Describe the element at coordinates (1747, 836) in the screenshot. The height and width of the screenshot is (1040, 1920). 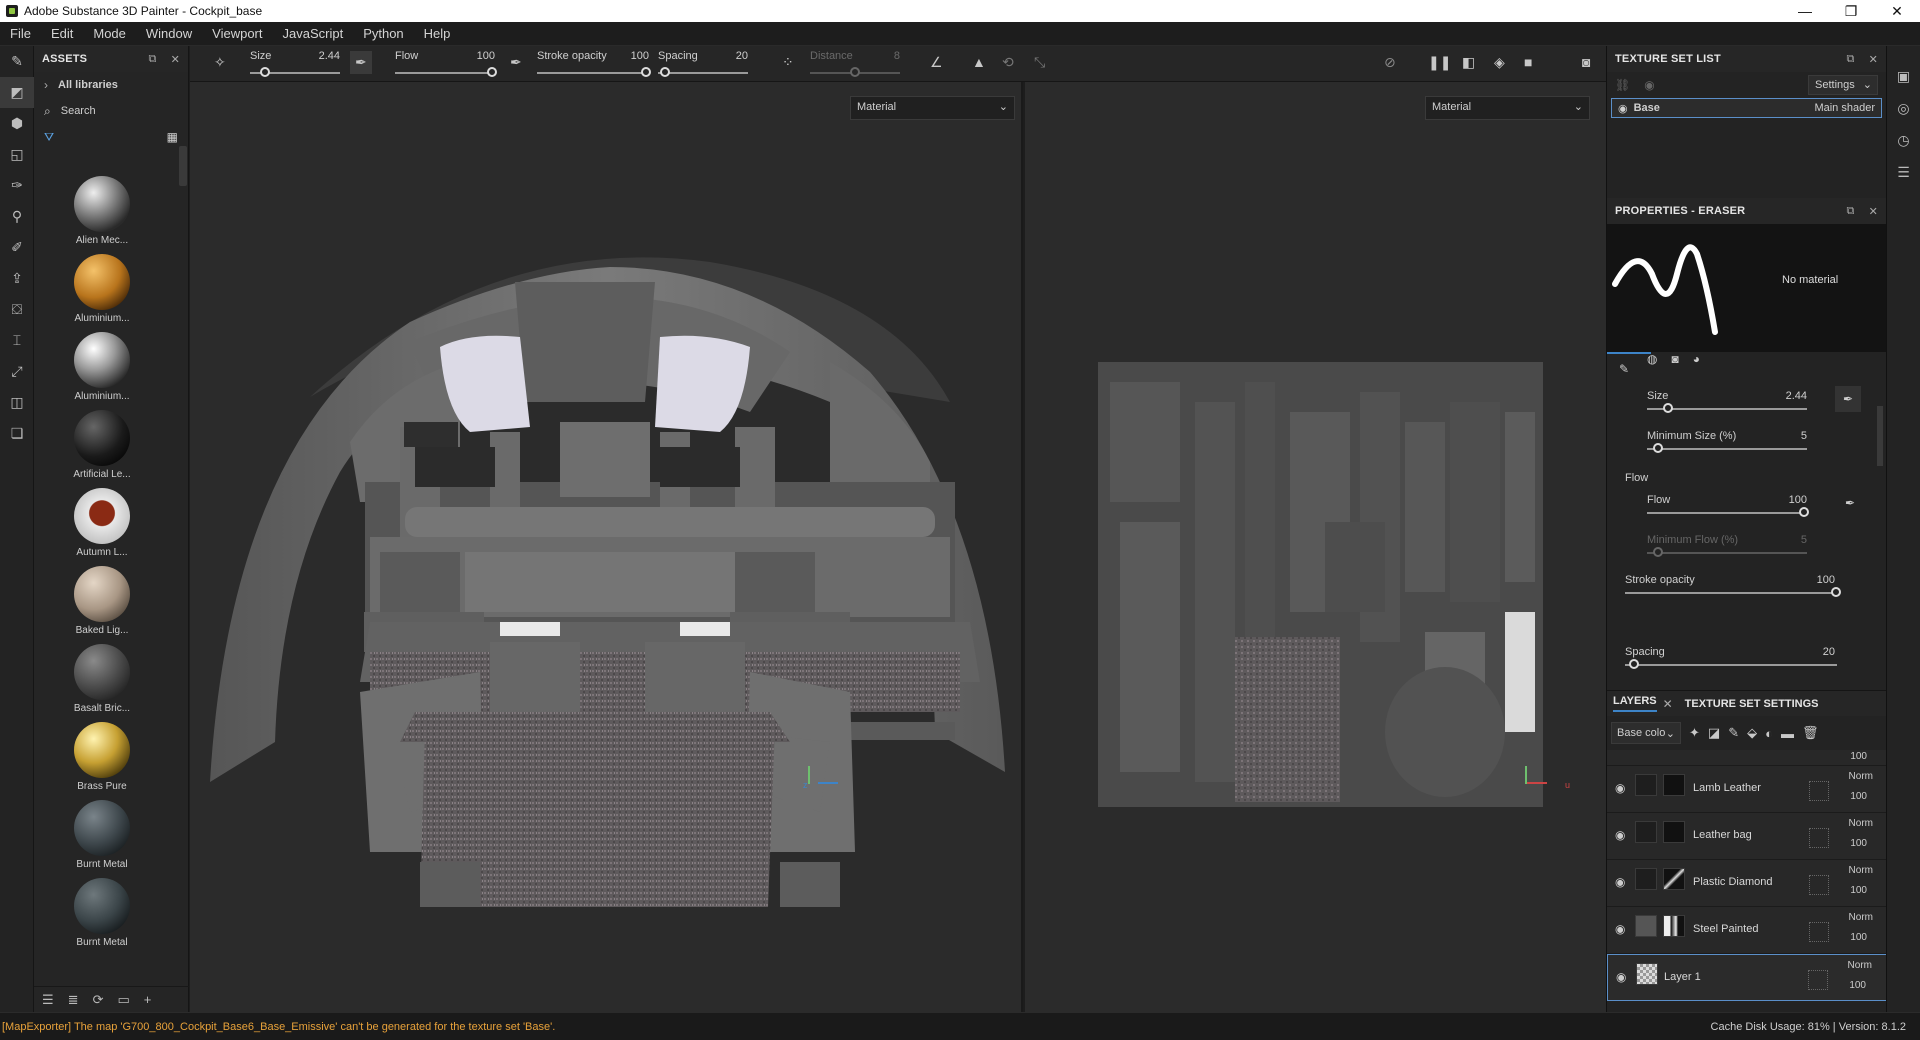
I see `layer-row: ◉ Leather bag Norm 100` at that location.